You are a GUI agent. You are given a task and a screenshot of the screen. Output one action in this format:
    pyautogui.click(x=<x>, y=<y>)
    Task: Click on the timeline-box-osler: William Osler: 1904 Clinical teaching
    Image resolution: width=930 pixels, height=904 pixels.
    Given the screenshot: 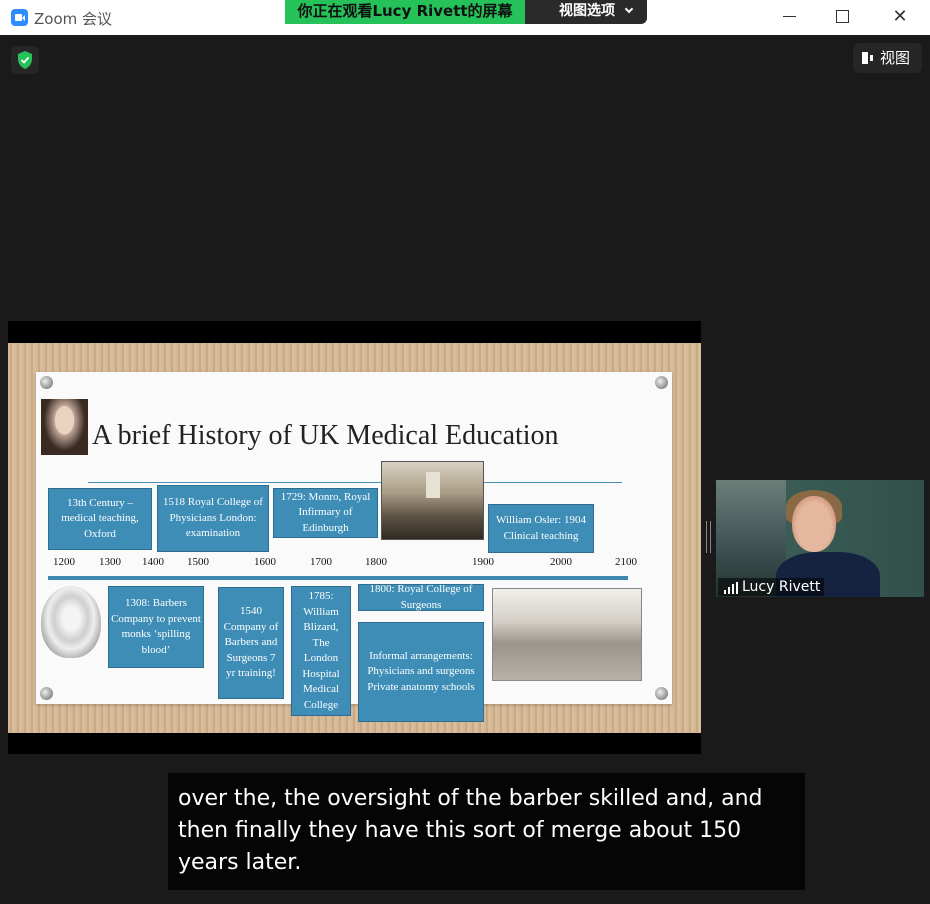 What is the action you would take?
    pyautogui.click(x=541, y=528)
    